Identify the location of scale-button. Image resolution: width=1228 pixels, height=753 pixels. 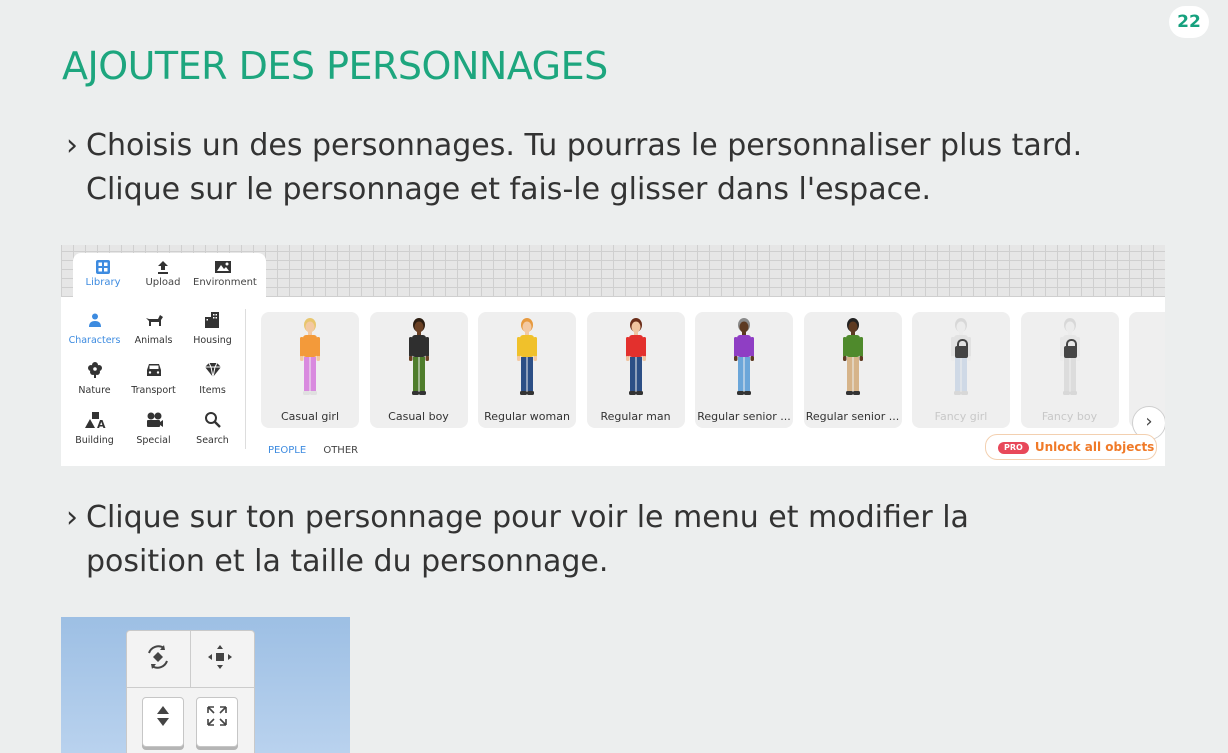
(217, 722).